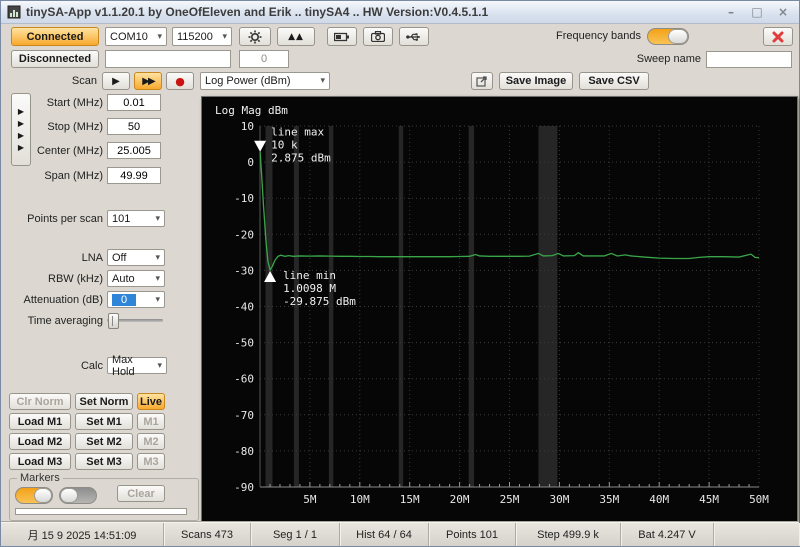  What do you see at coordinates (135, 321) in the screenshot?
I see `time-averaging-slider` at bounding box center [135, 321].